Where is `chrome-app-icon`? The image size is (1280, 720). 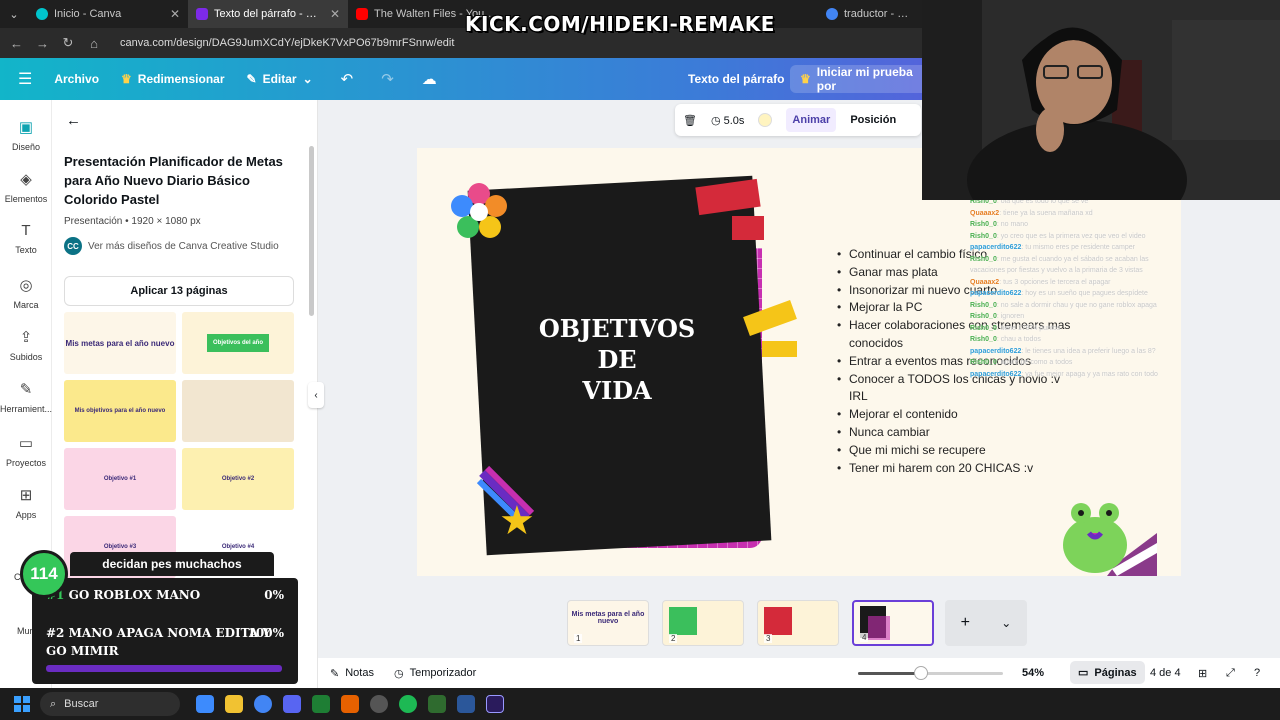
chrome-app-icon is located at coordinates (263, 704).